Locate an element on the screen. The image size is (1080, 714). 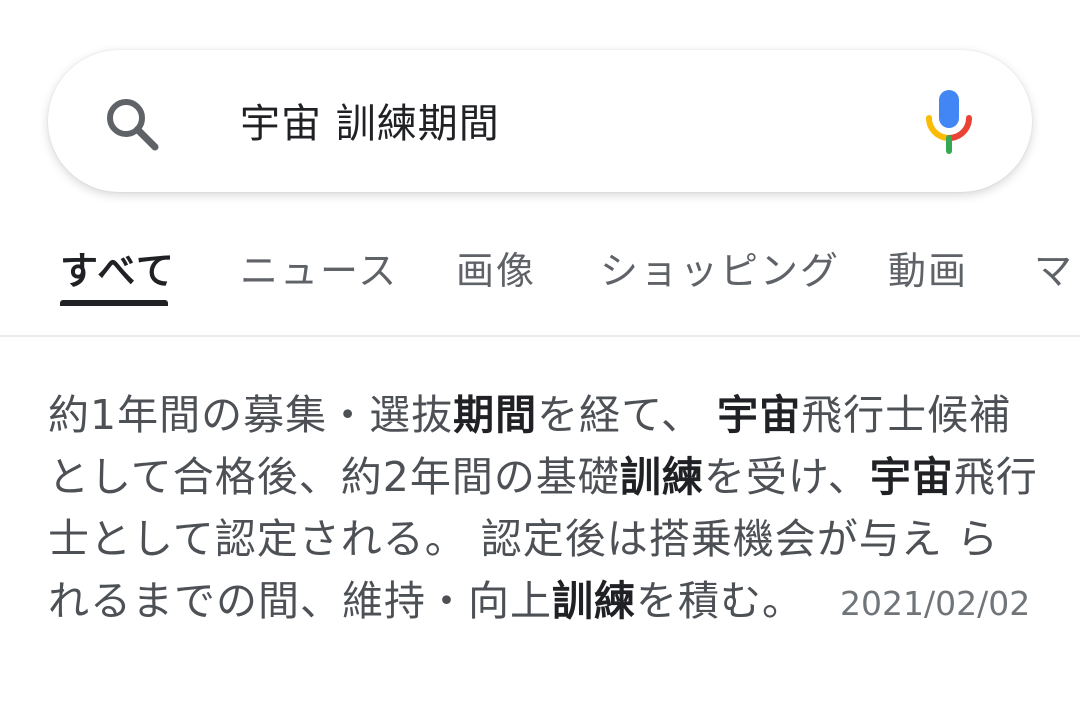
tab-images: 画像 is located at coordinates (496, 267).